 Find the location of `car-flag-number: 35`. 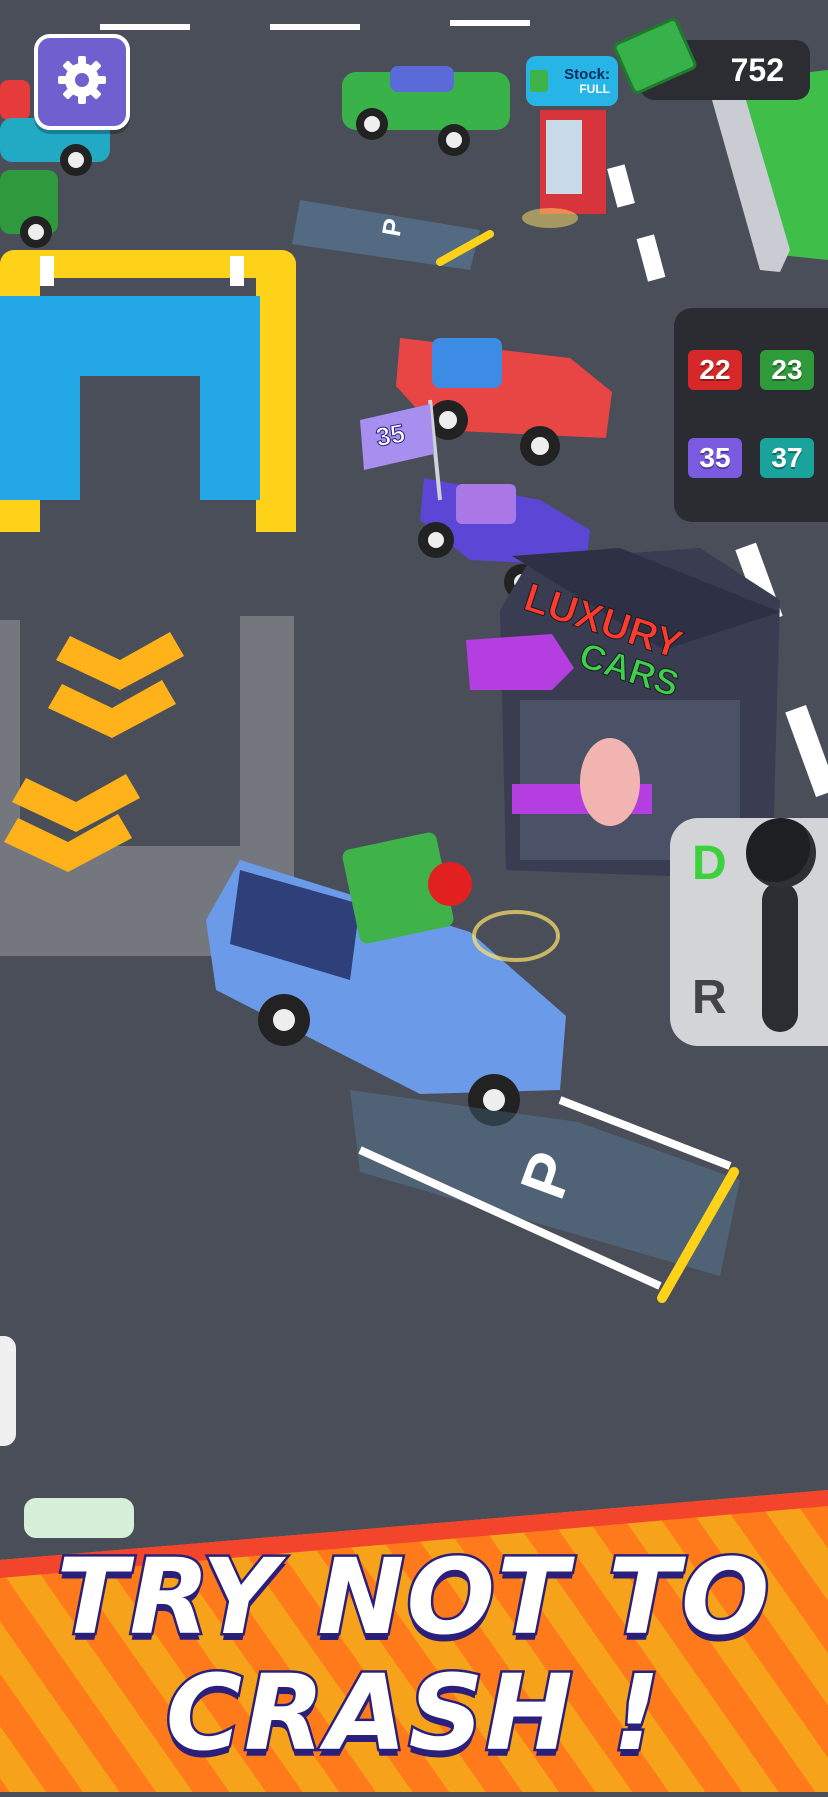

car-flag-number: 35 is located at coordinates (390, 435).